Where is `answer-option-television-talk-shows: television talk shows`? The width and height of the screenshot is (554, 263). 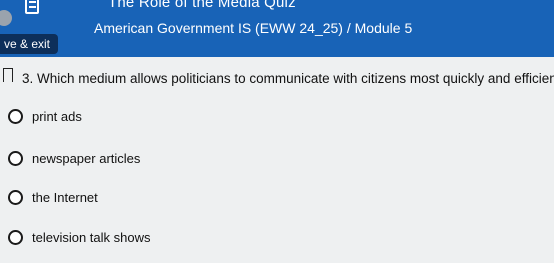
answer-option-television-talk-shows: television talk shows is located at coordinates (79, 237).